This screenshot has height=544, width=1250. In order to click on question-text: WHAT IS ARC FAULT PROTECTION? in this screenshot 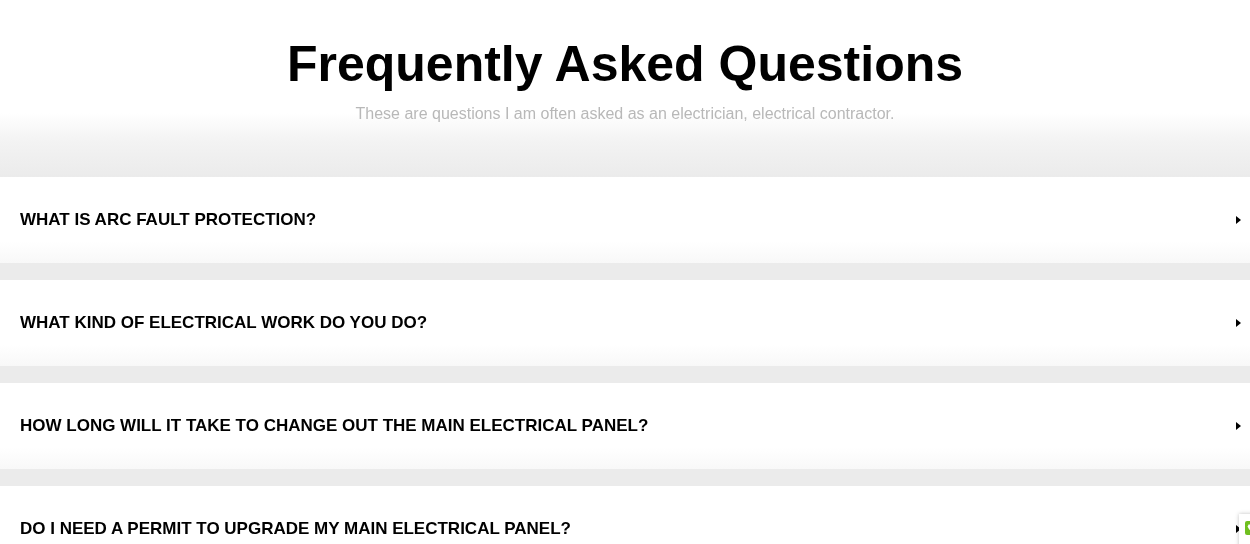, I will do `click(168, 220)`.